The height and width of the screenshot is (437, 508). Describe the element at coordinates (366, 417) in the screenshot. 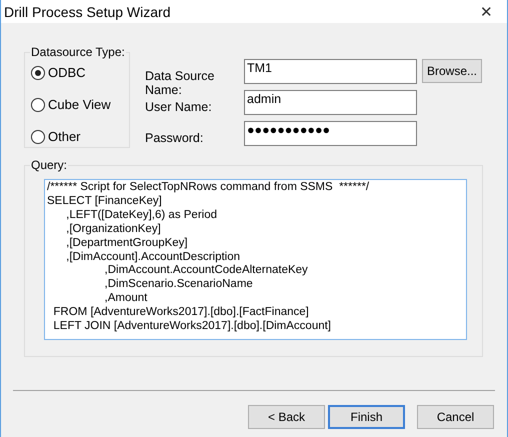

I see `wizard-button: Finish` at that location.